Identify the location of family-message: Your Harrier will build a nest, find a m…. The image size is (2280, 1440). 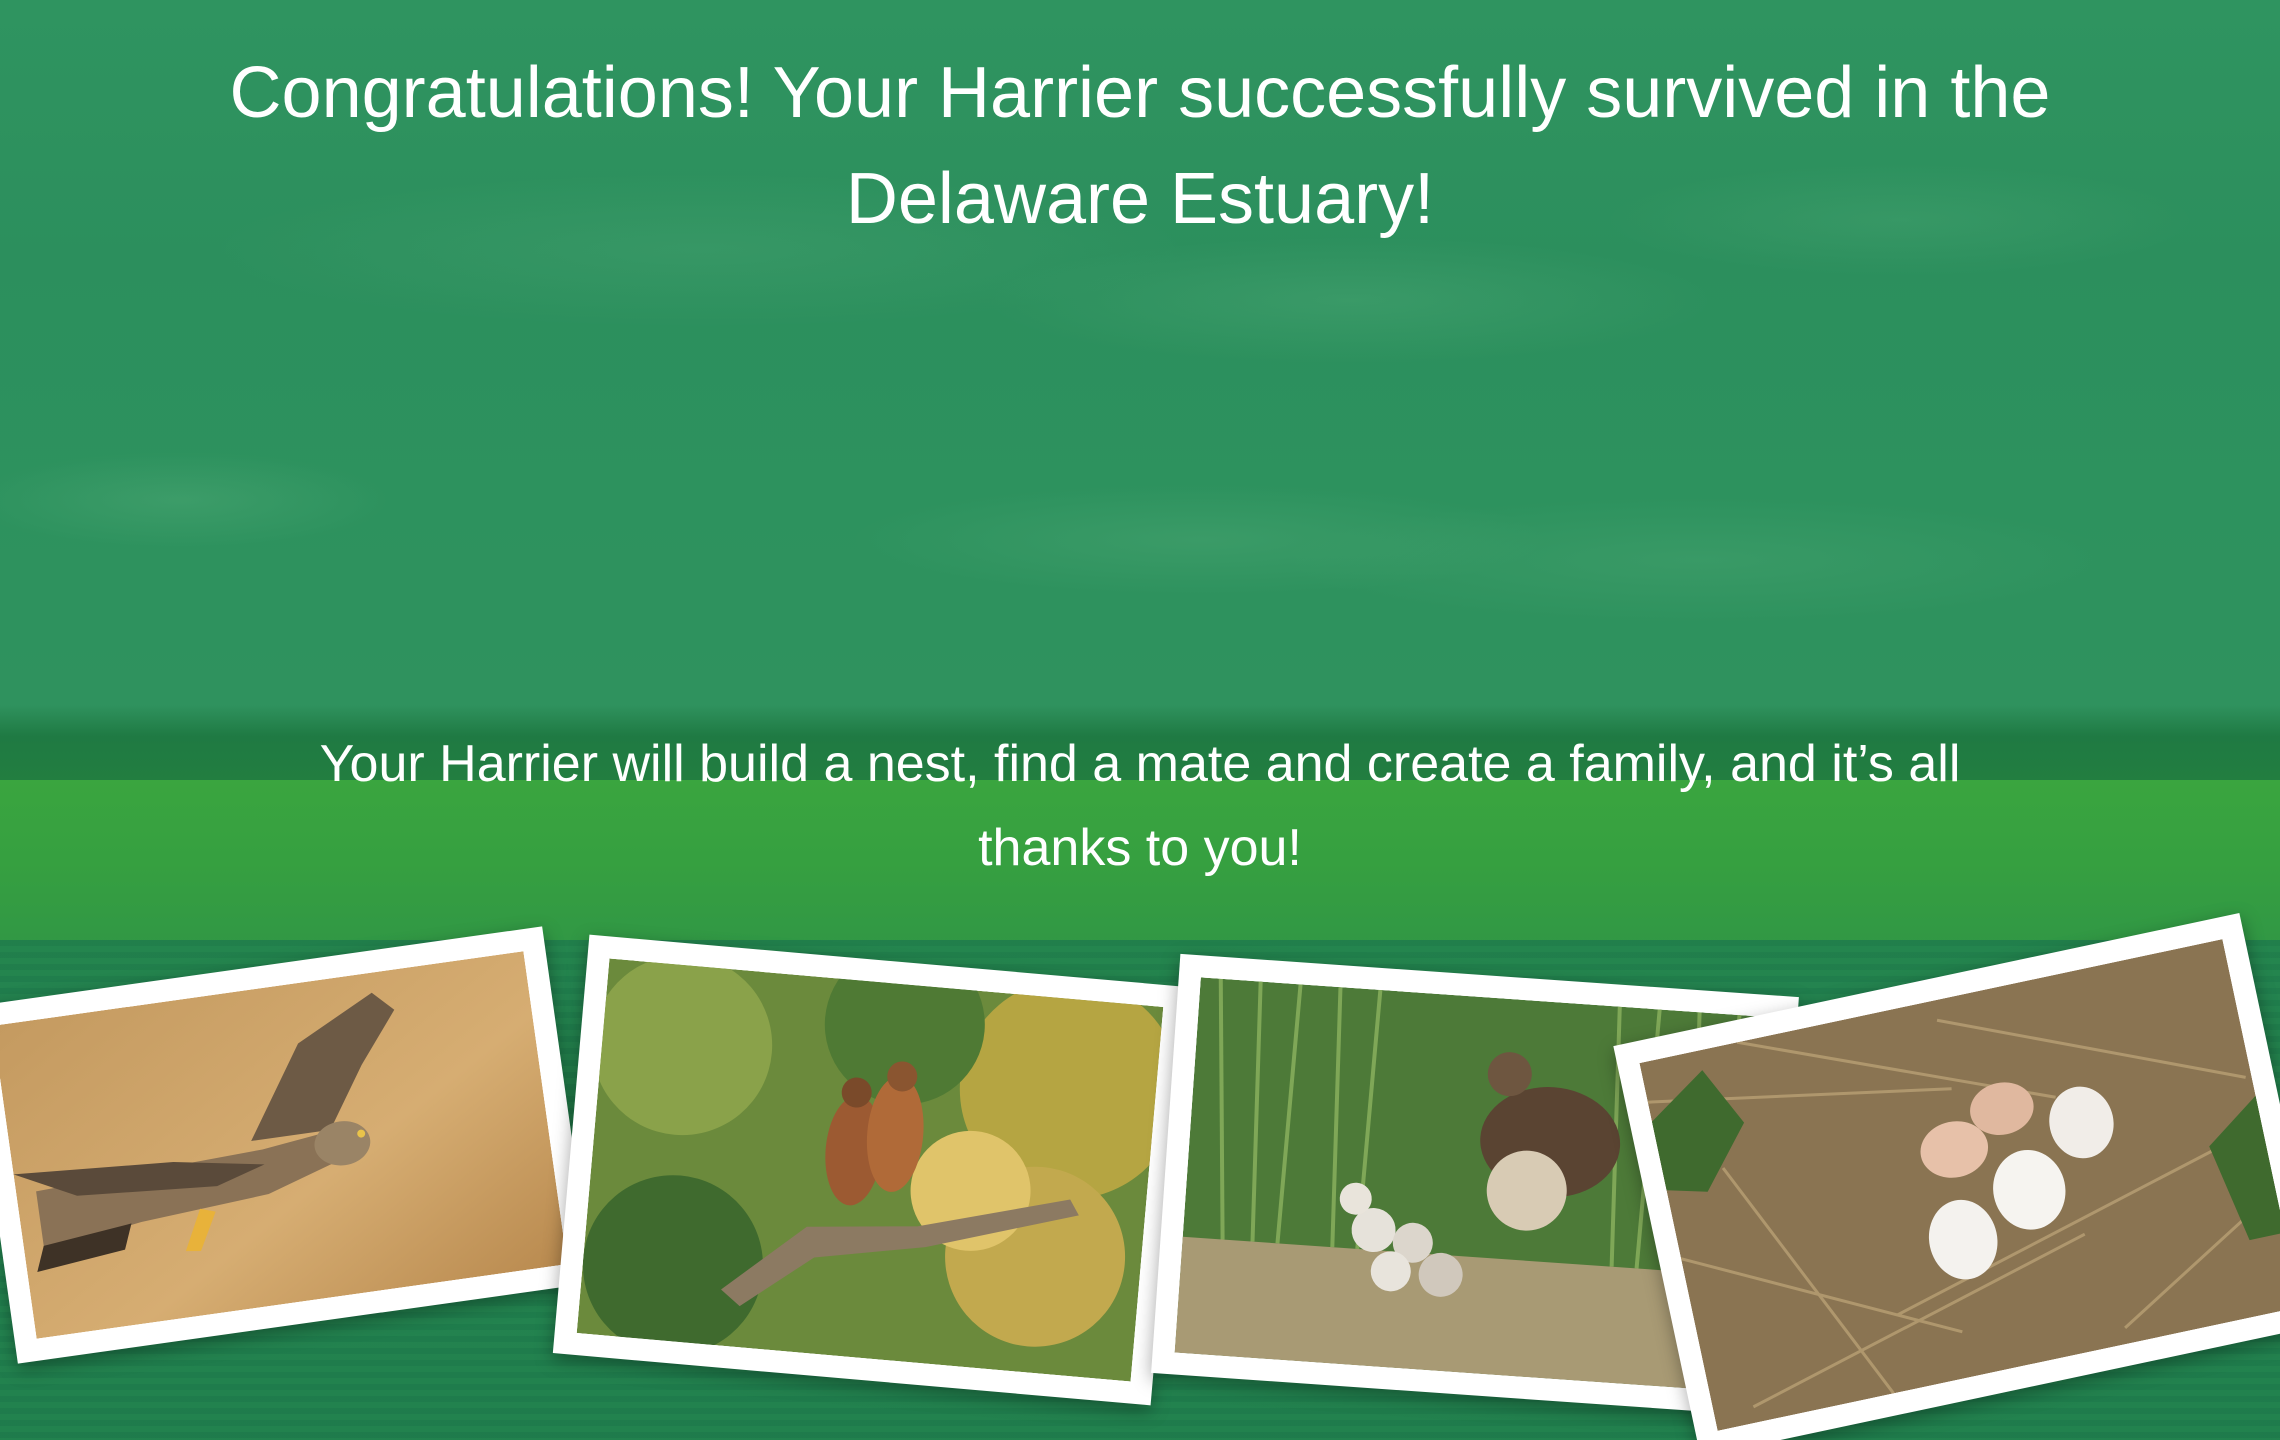
(1140, 806).